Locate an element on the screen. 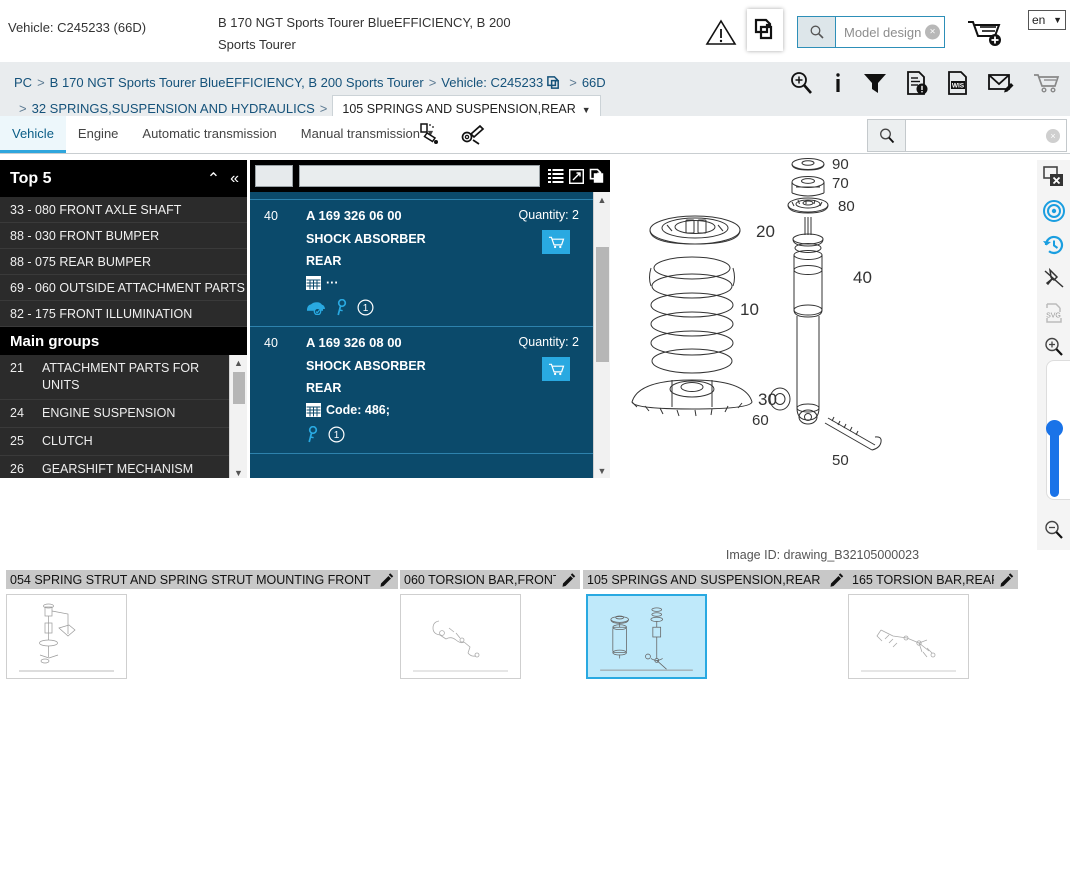  warning-icon is located at coordinates (721, 32).